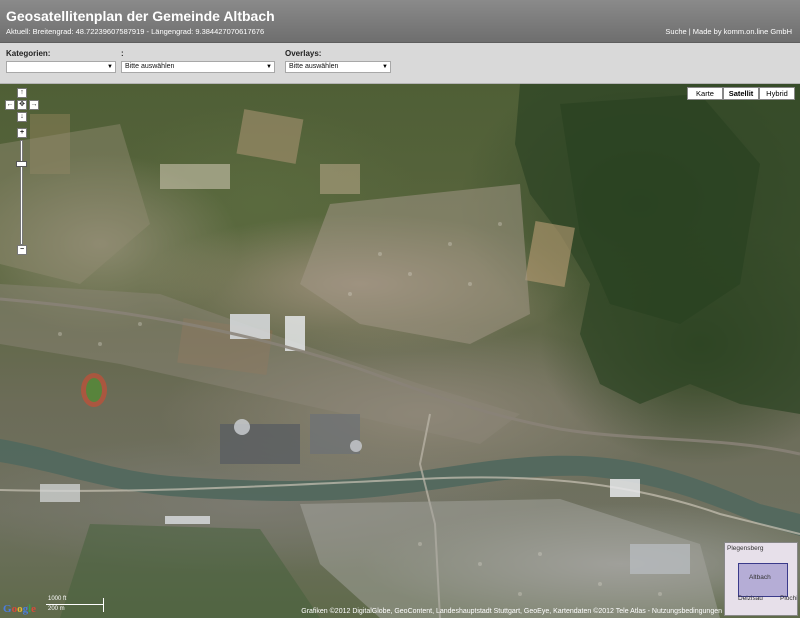 The width and height of the screenshot is (800, 618). What do you see at coordinates (140, 16) in the screenshot?
I see `page-title: Geosatellitenplan der Gemeinde Altbach` at bounding box center [140, 16].